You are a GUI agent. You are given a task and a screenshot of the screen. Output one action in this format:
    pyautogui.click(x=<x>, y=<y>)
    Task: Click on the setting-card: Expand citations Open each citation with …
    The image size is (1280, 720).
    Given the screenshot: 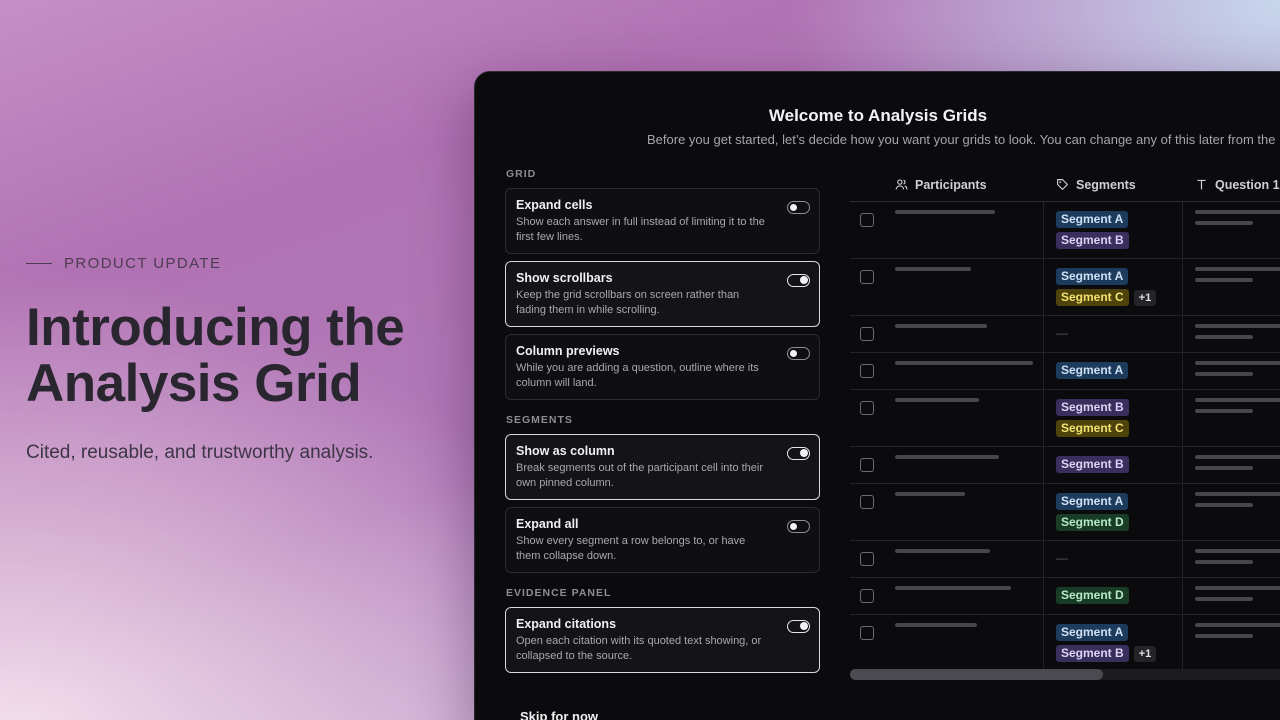 What is the action you would take?
    pyautogui.click(x=662, y=640)
    